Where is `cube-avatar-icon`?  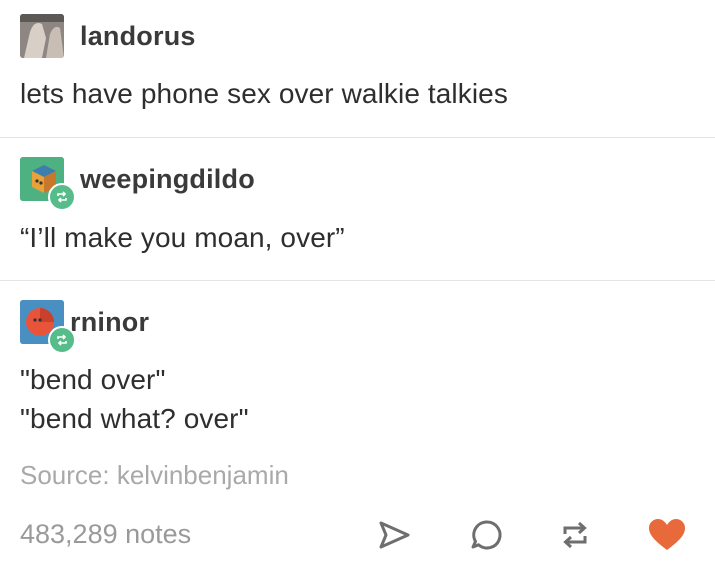
cube-avatar-icon is located at coordinates (48, 184).